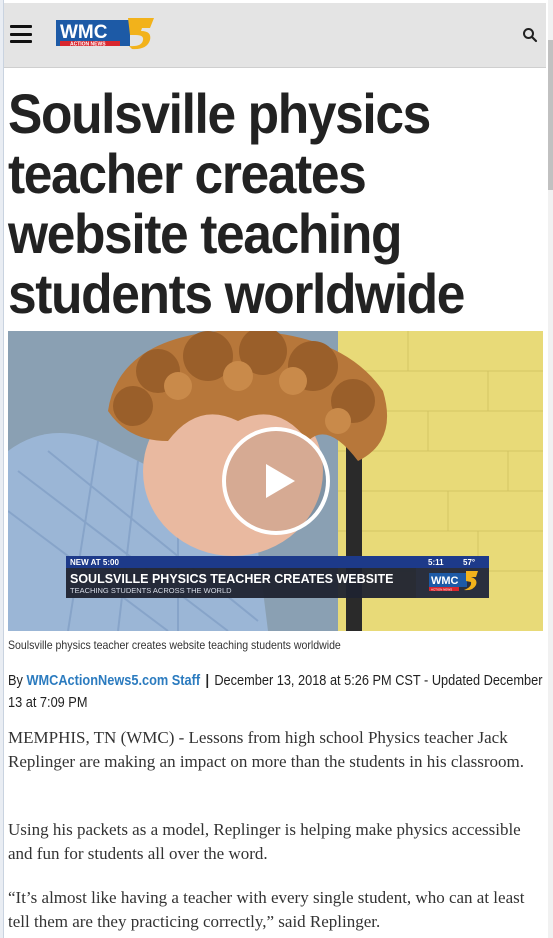  I want to click on author-link: WMCActionNews5.com Staff, so click(113, 681).